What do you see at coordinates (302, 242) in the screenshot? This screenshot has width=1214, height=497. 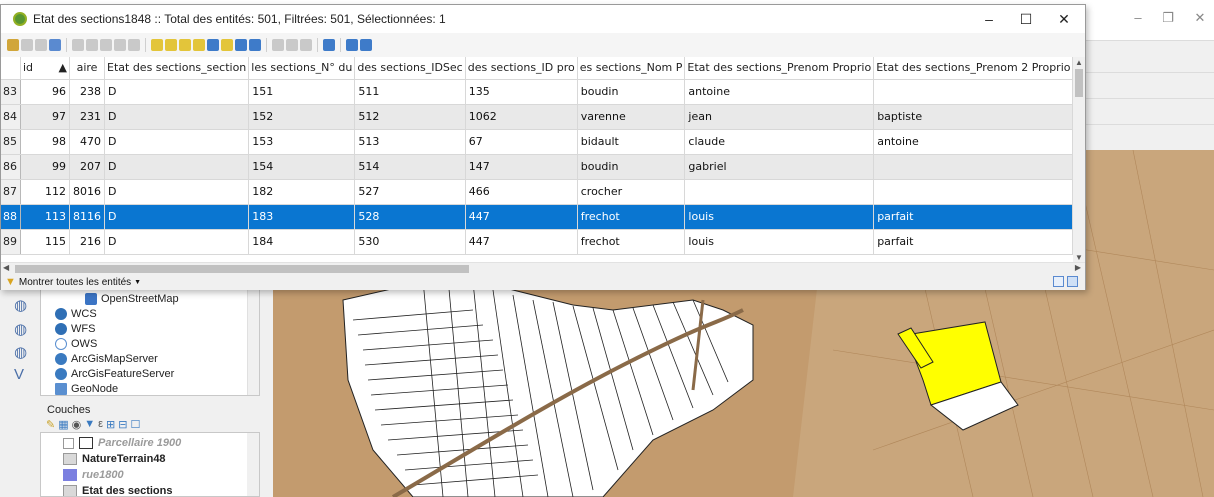 I see `cell-numero: 184` at bounding box center [302, 242].